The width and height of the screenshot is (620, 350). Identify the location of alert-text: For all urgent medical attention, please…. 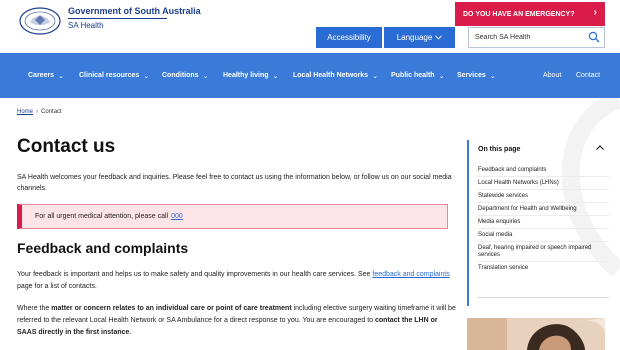
(102, 216).